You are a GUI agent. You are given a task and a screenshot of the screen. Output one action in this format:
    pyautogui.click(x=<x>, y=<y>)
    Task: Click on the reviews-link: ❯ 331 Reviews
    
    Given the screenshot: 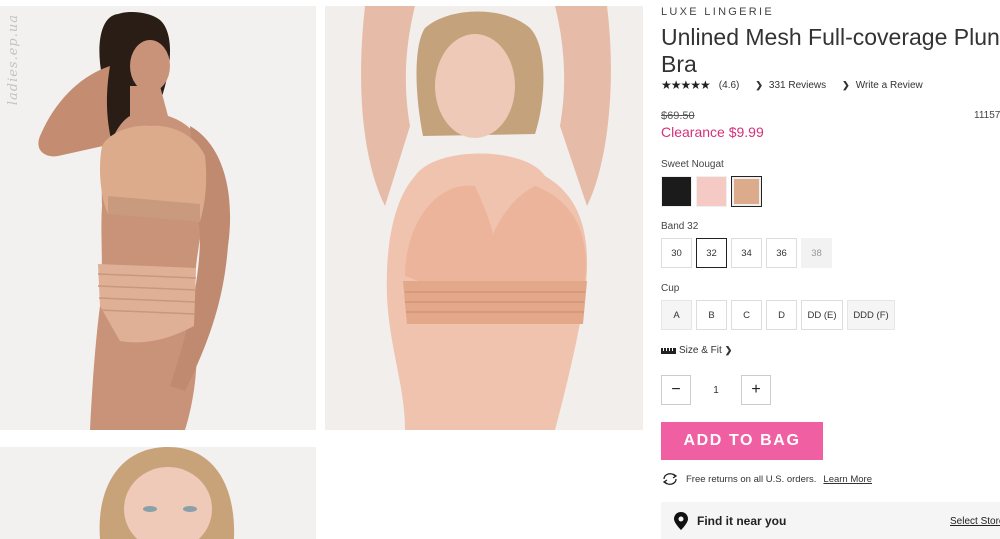 What is the action you would take?
    pyautogui.click(x=790, y=85)
    